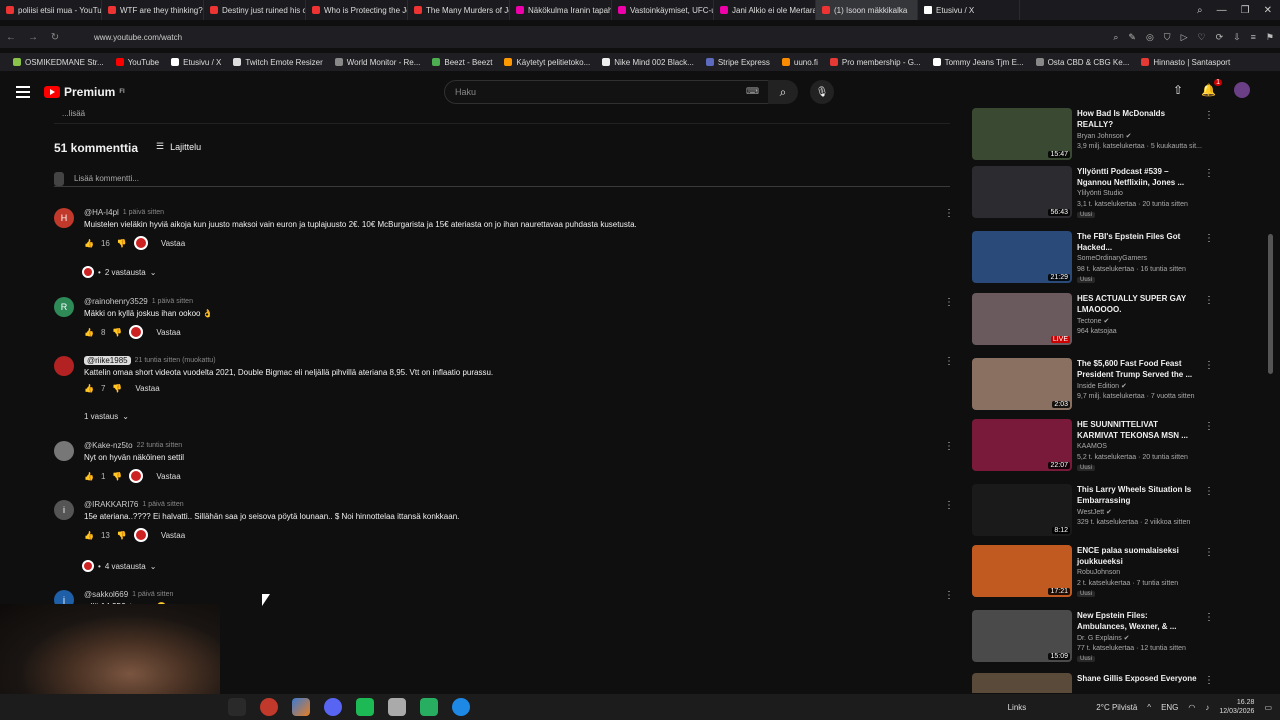 The height and width of the screenshot is (720, 1280). Describe the element at coordinates (462, 62) in the screenshot. I see `bookmark-item: Beezt - Beezt` at that location.